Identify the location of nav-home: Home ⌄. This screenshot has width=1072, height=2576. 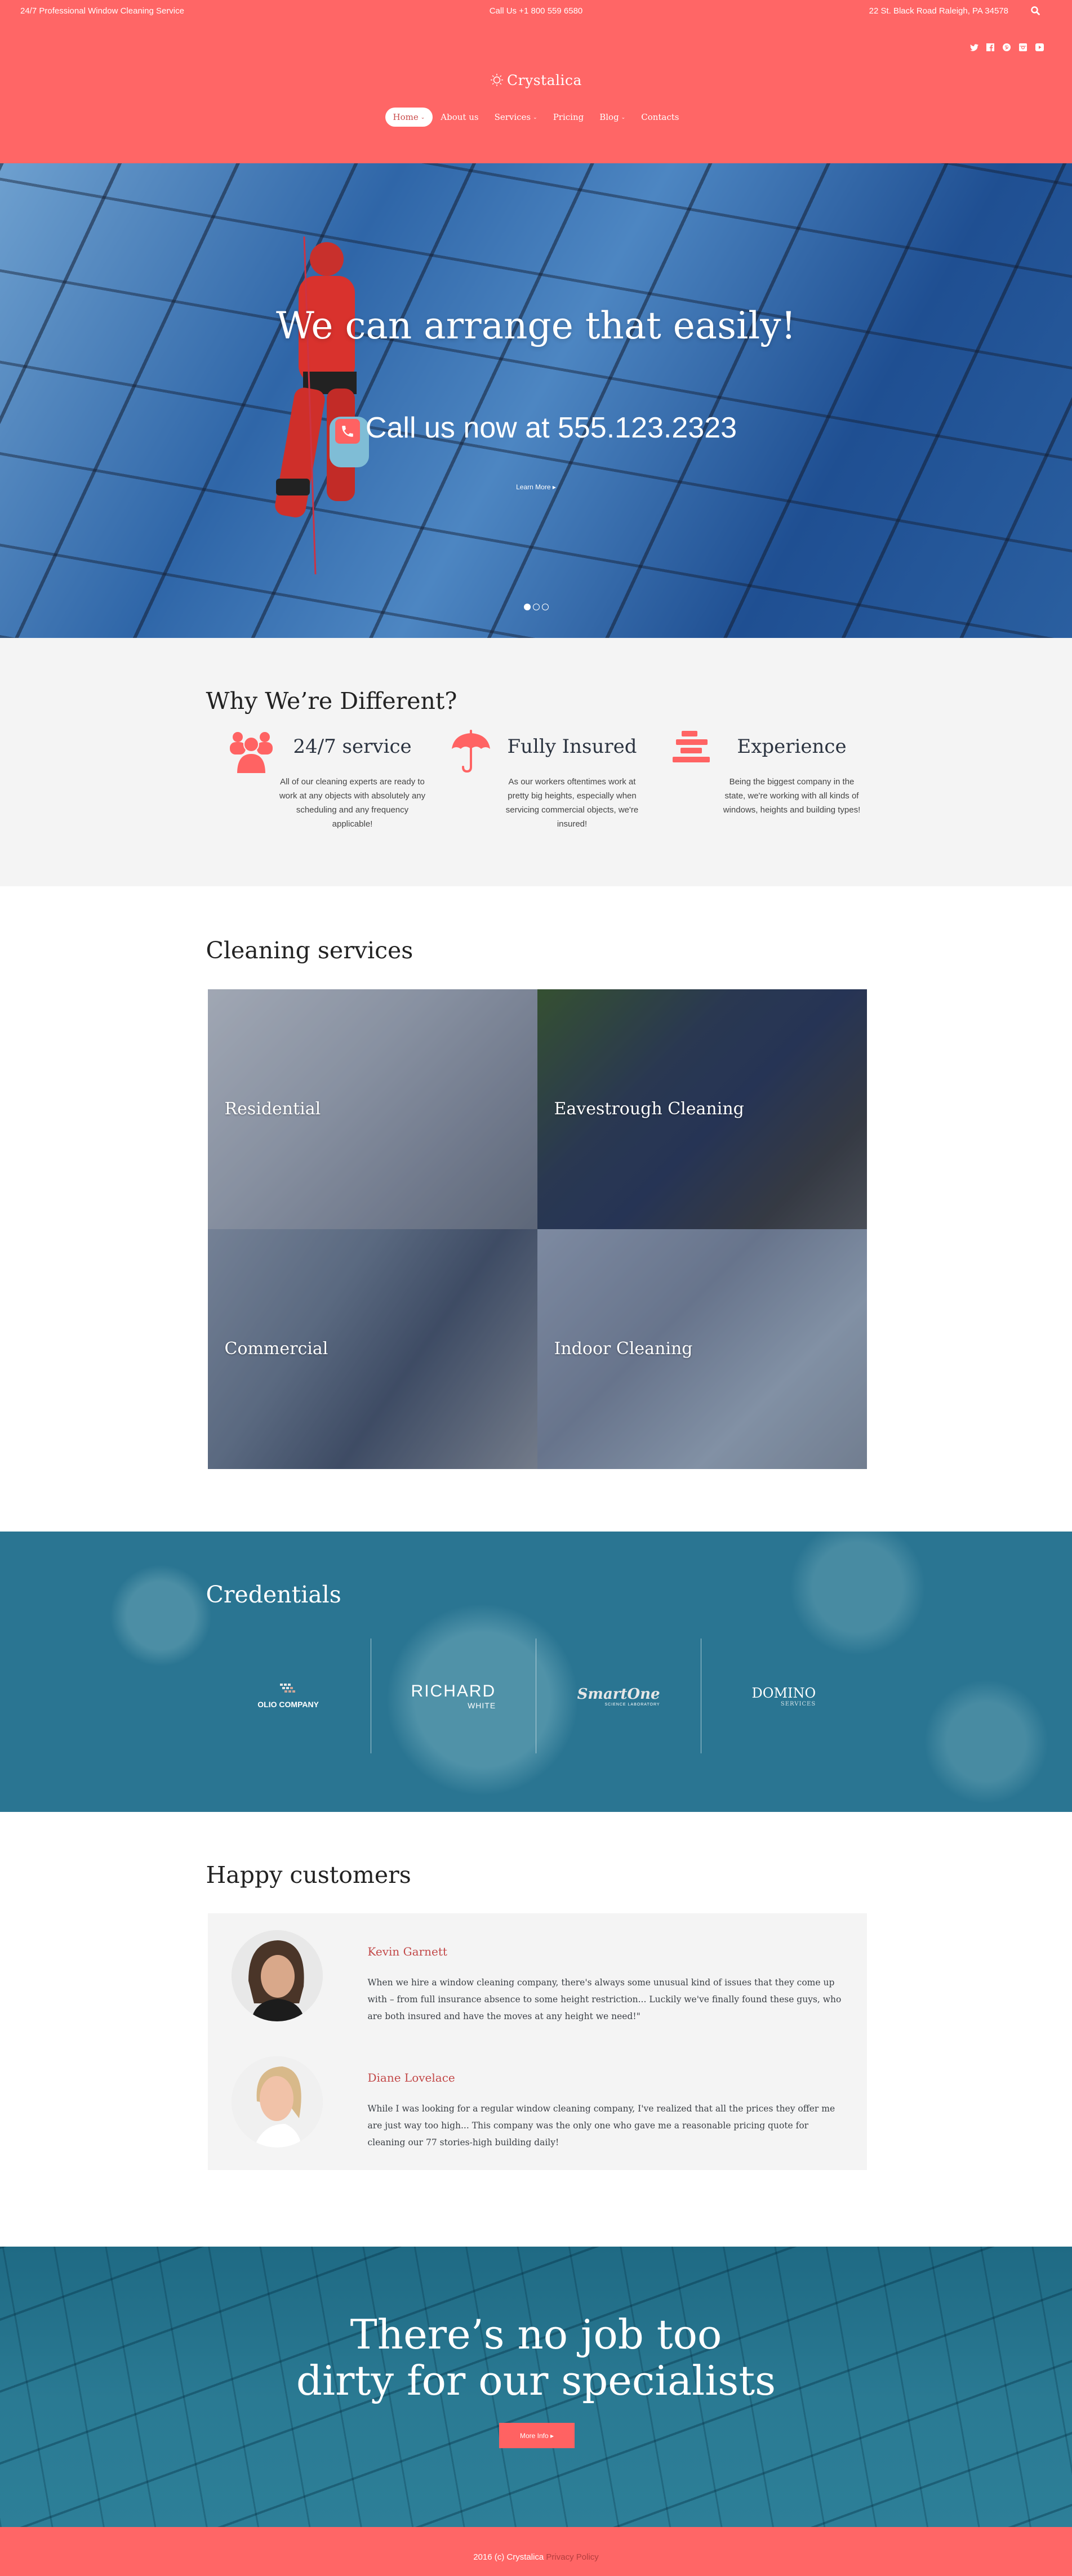
(409, 117).